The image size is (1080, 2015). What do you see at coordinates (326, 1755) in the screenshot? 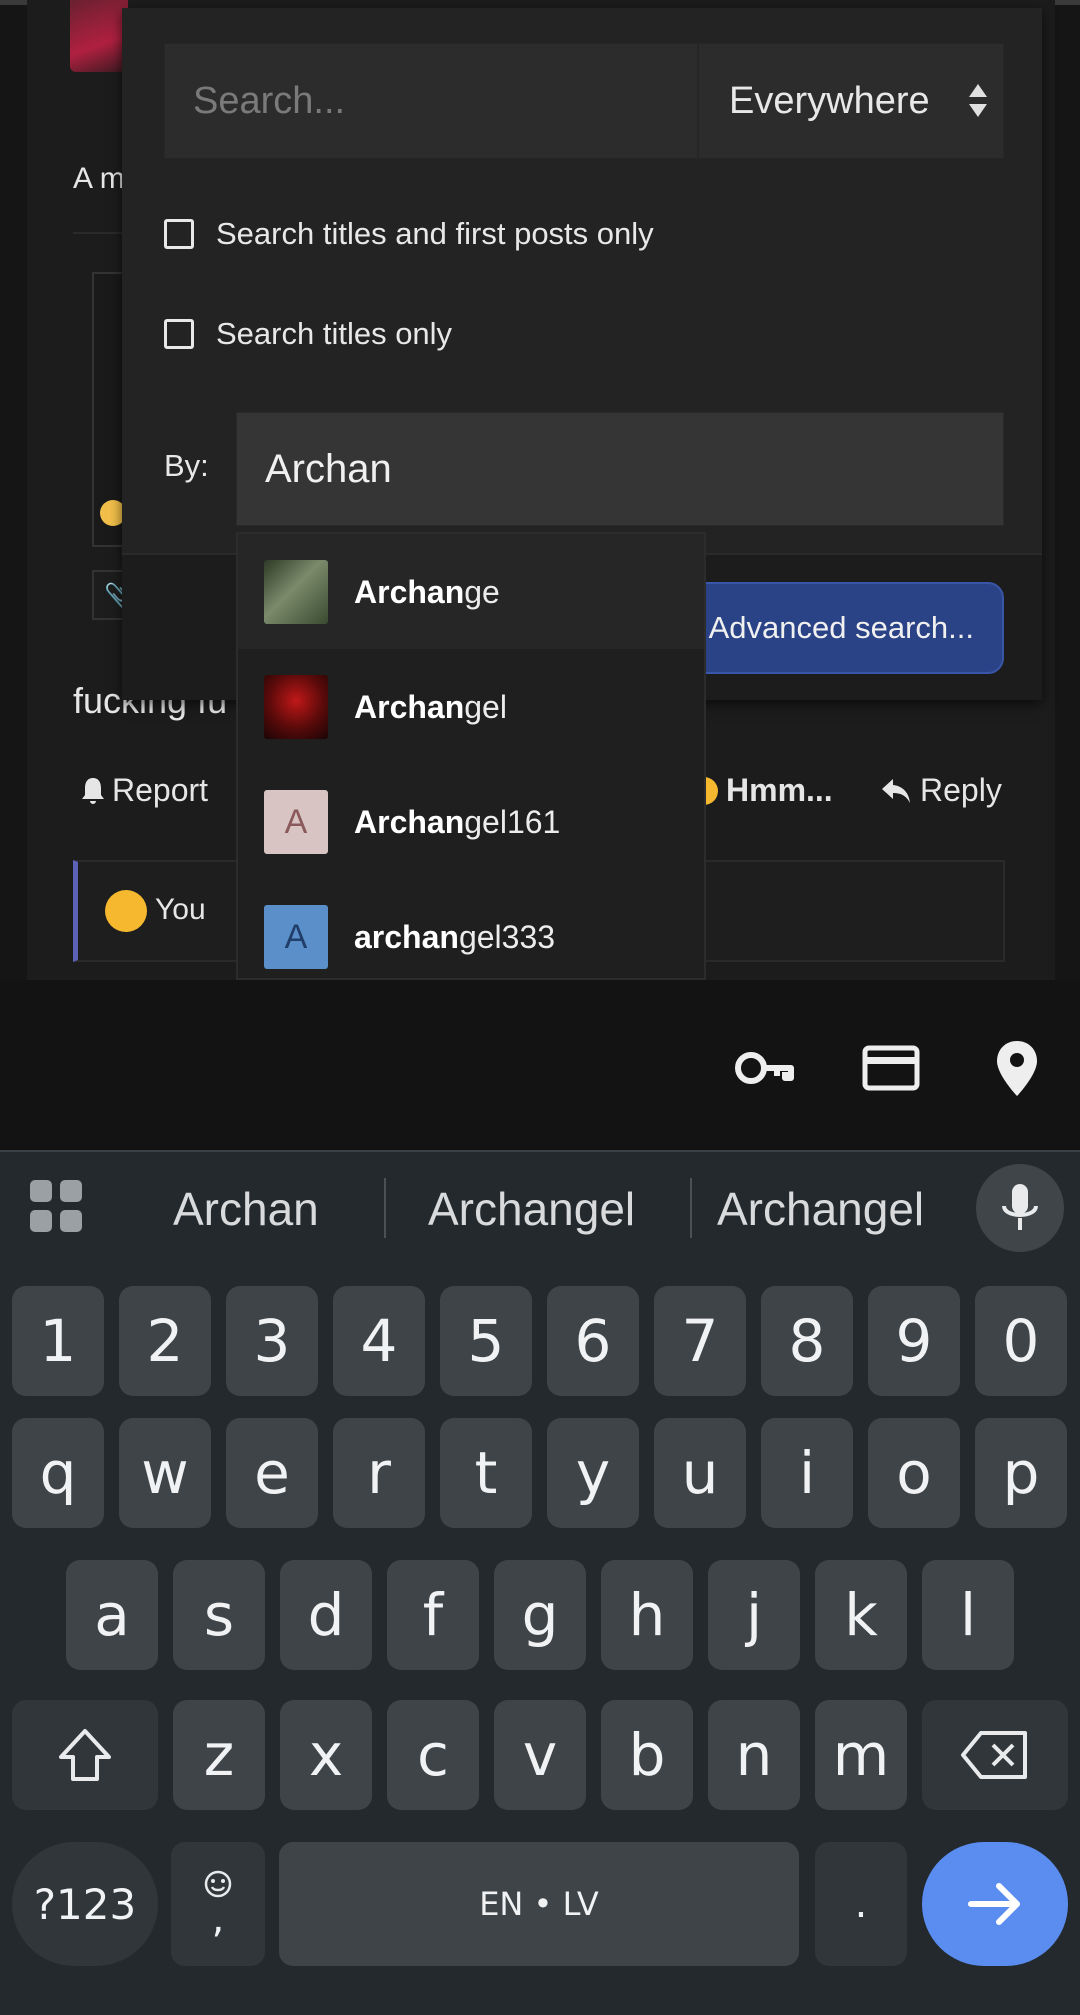
I see `key-x: x` at bounding box center [326, 1755].